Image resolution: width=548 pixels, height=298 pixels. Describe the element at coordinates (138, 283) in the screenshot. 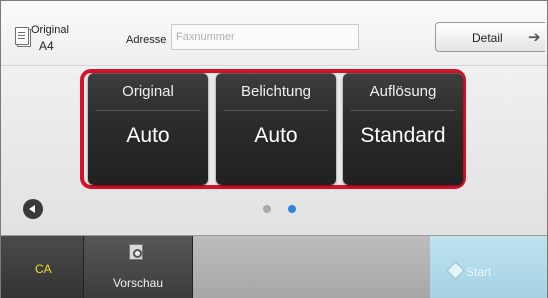

I see `preview-label: Vorschau` at that location.